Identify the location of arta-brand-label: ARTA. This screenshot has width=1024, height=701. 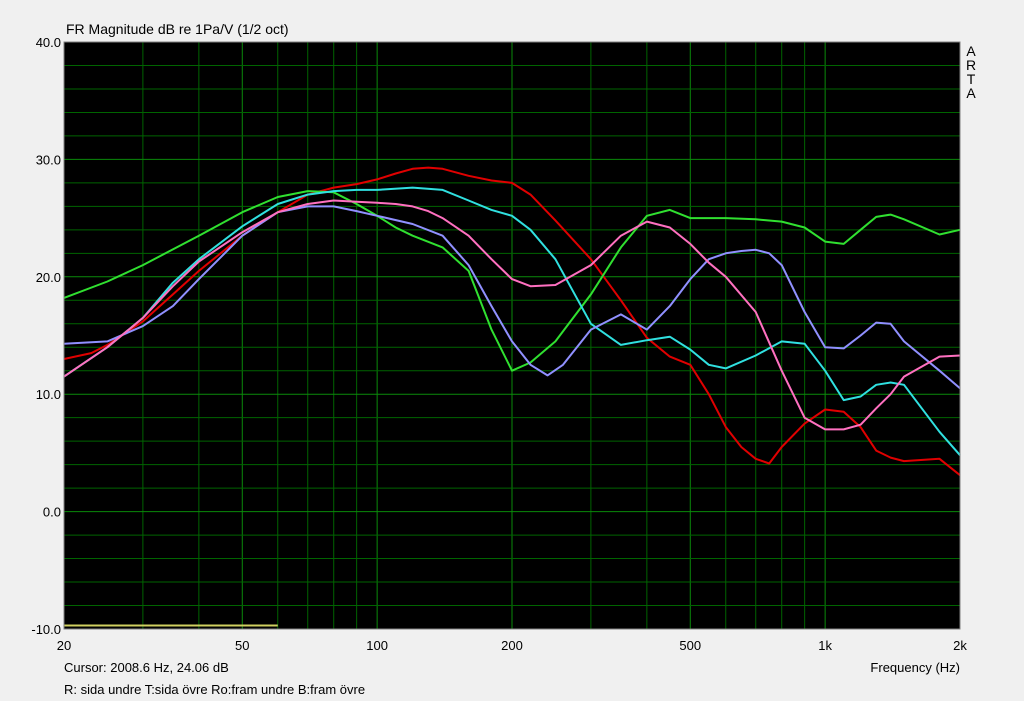
(971, 72).